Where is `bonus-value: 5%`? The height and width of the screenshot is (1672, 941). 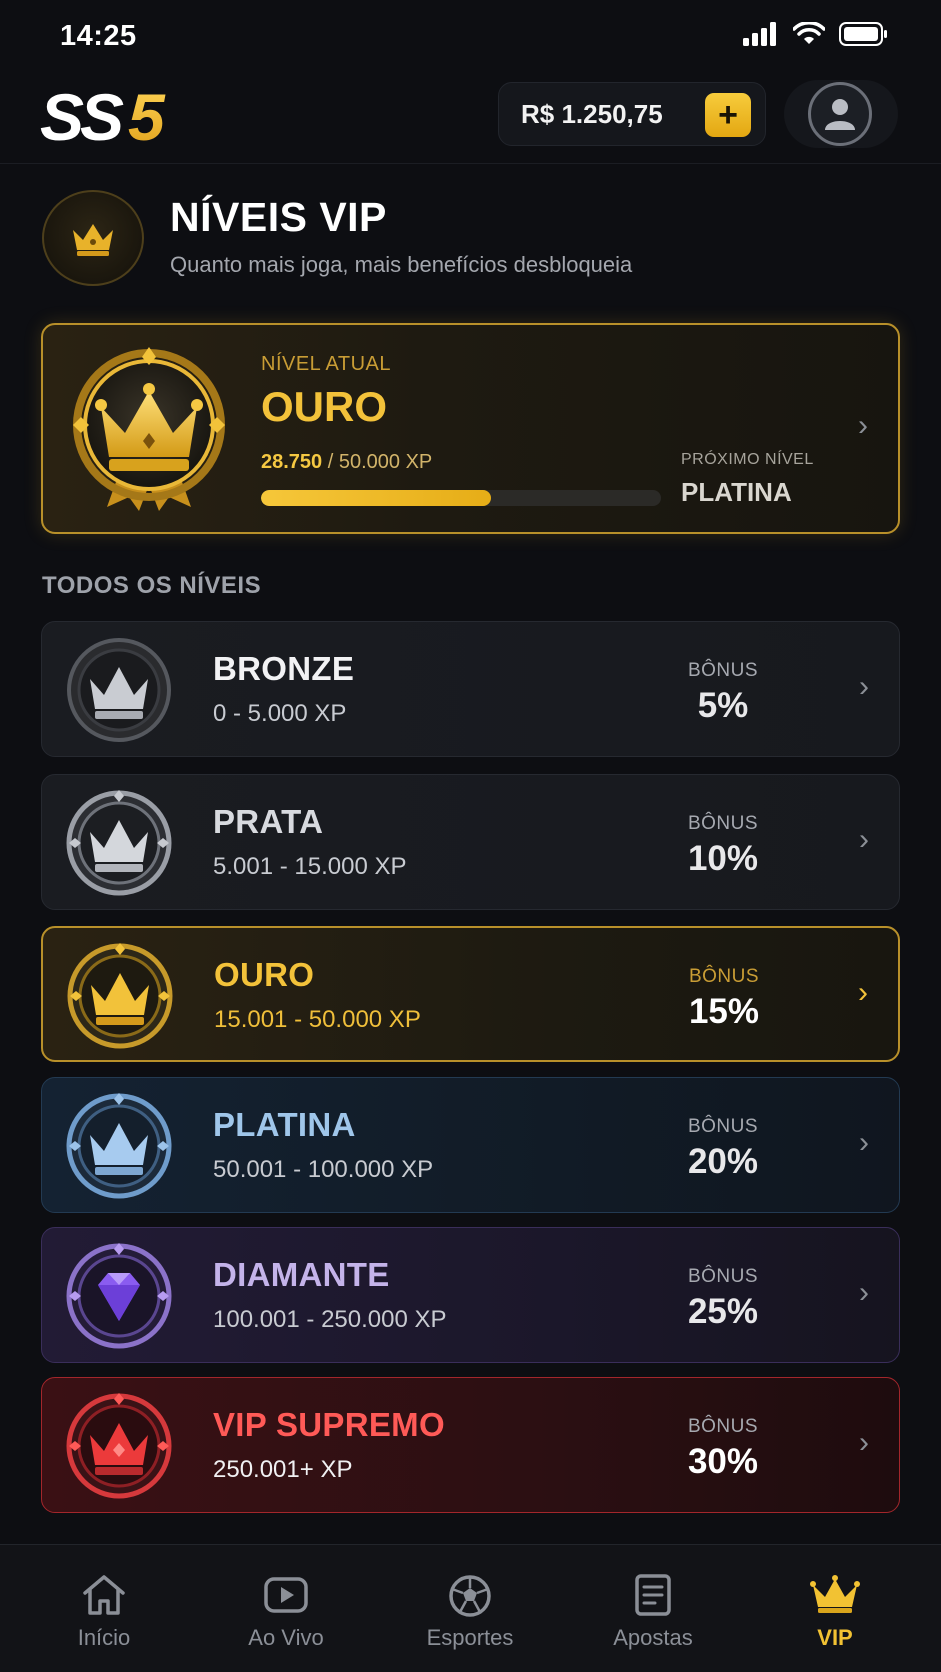 bonus-value: 5% is located at coordinates (723, 705).